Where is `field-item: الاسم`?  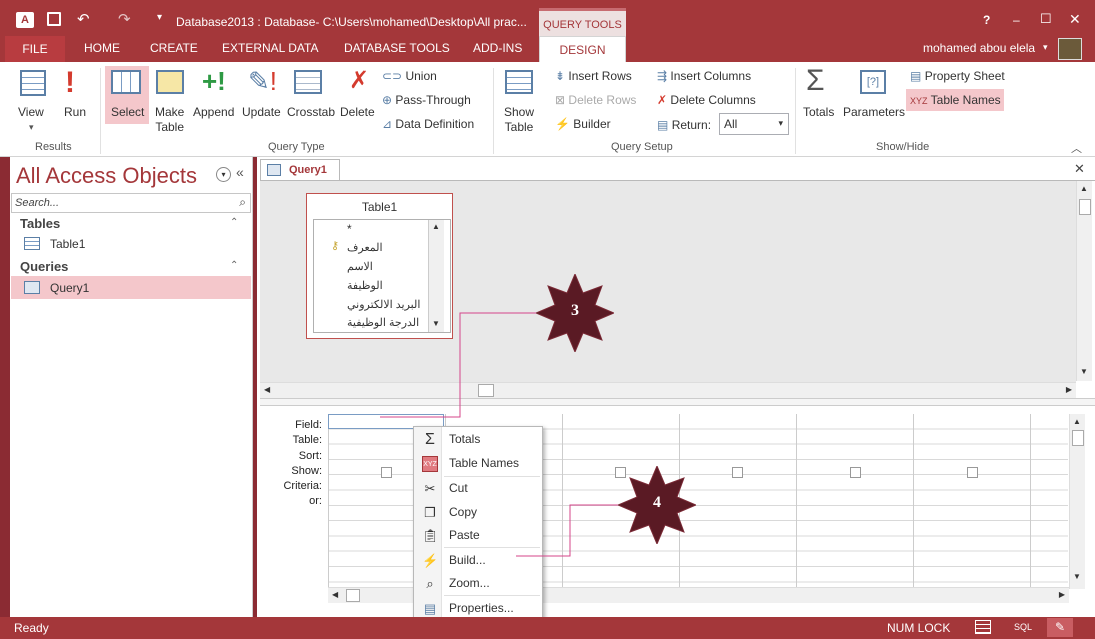 field-item: الاسم is located at coordinates (360, 266).